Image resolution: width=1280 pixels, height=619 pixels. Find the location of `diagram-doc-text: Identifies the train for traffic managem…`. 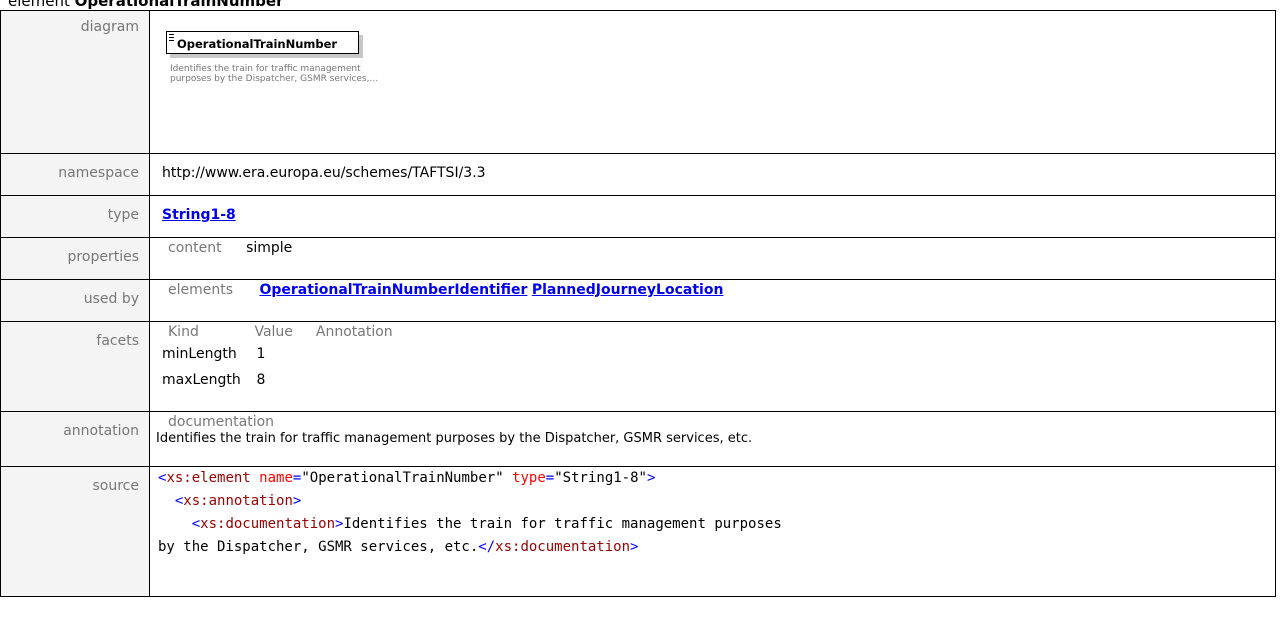

diagram-doc-text: Identifies the train for traffic managem… is located at coordinates (274, 74).